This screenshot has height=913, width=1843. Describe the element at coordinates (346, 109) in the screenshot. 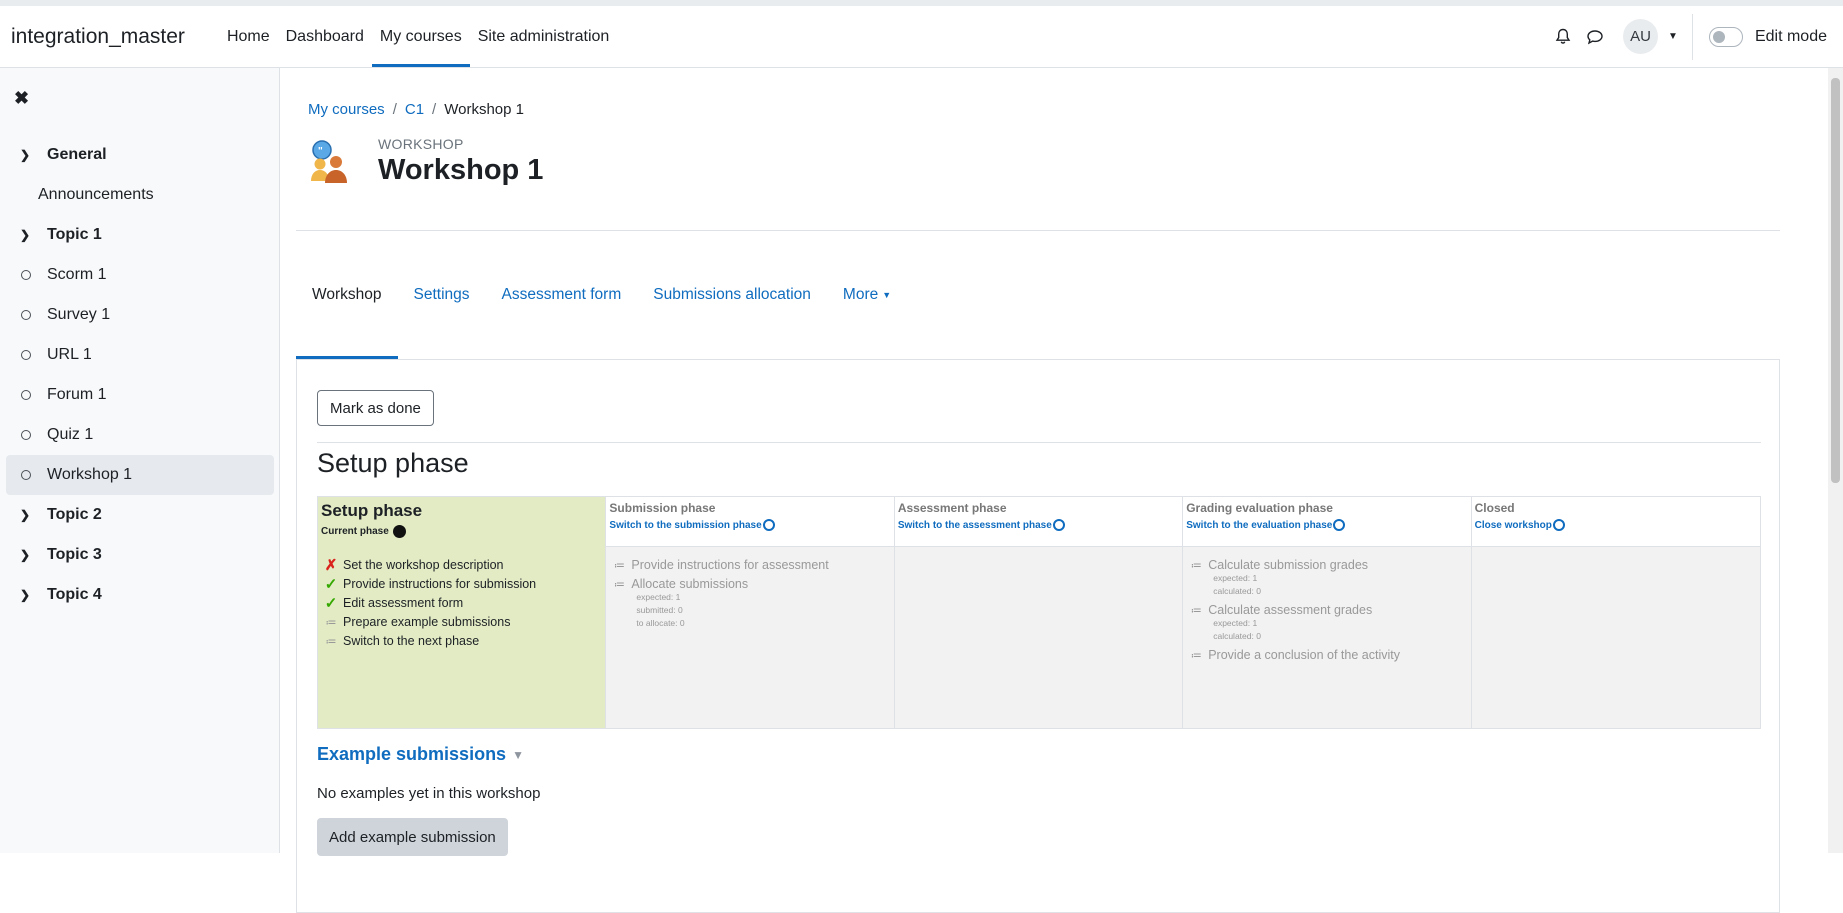

I see `breadcrumb-my-courses: My courses` at that location.